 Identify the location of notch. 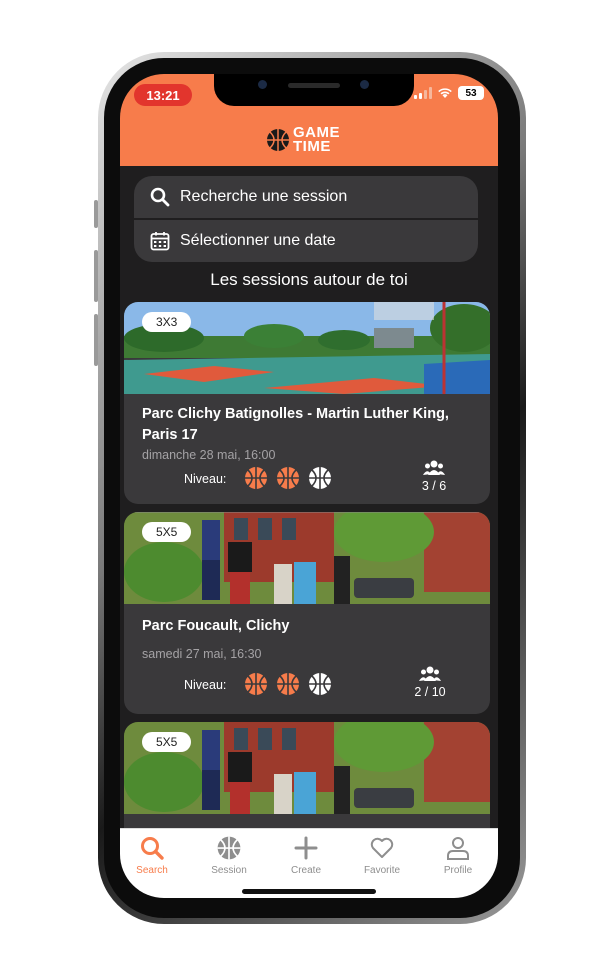
(314, 90).